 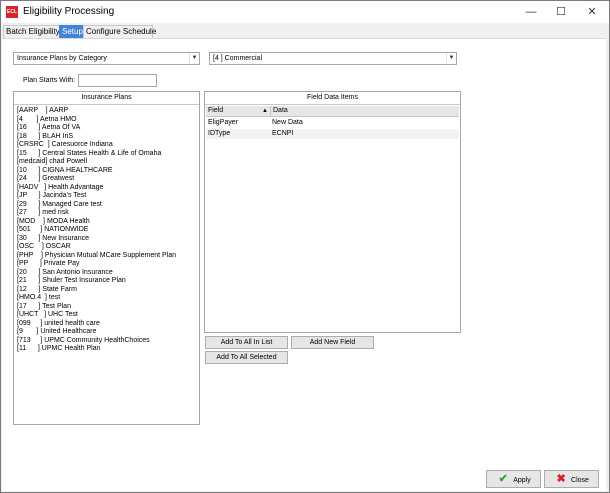 What do you see at coordinates (33, 31) in the screenshot?
I see `tab-batch-eligibility: Batch Eligibility` at bounding box center [33, 31].